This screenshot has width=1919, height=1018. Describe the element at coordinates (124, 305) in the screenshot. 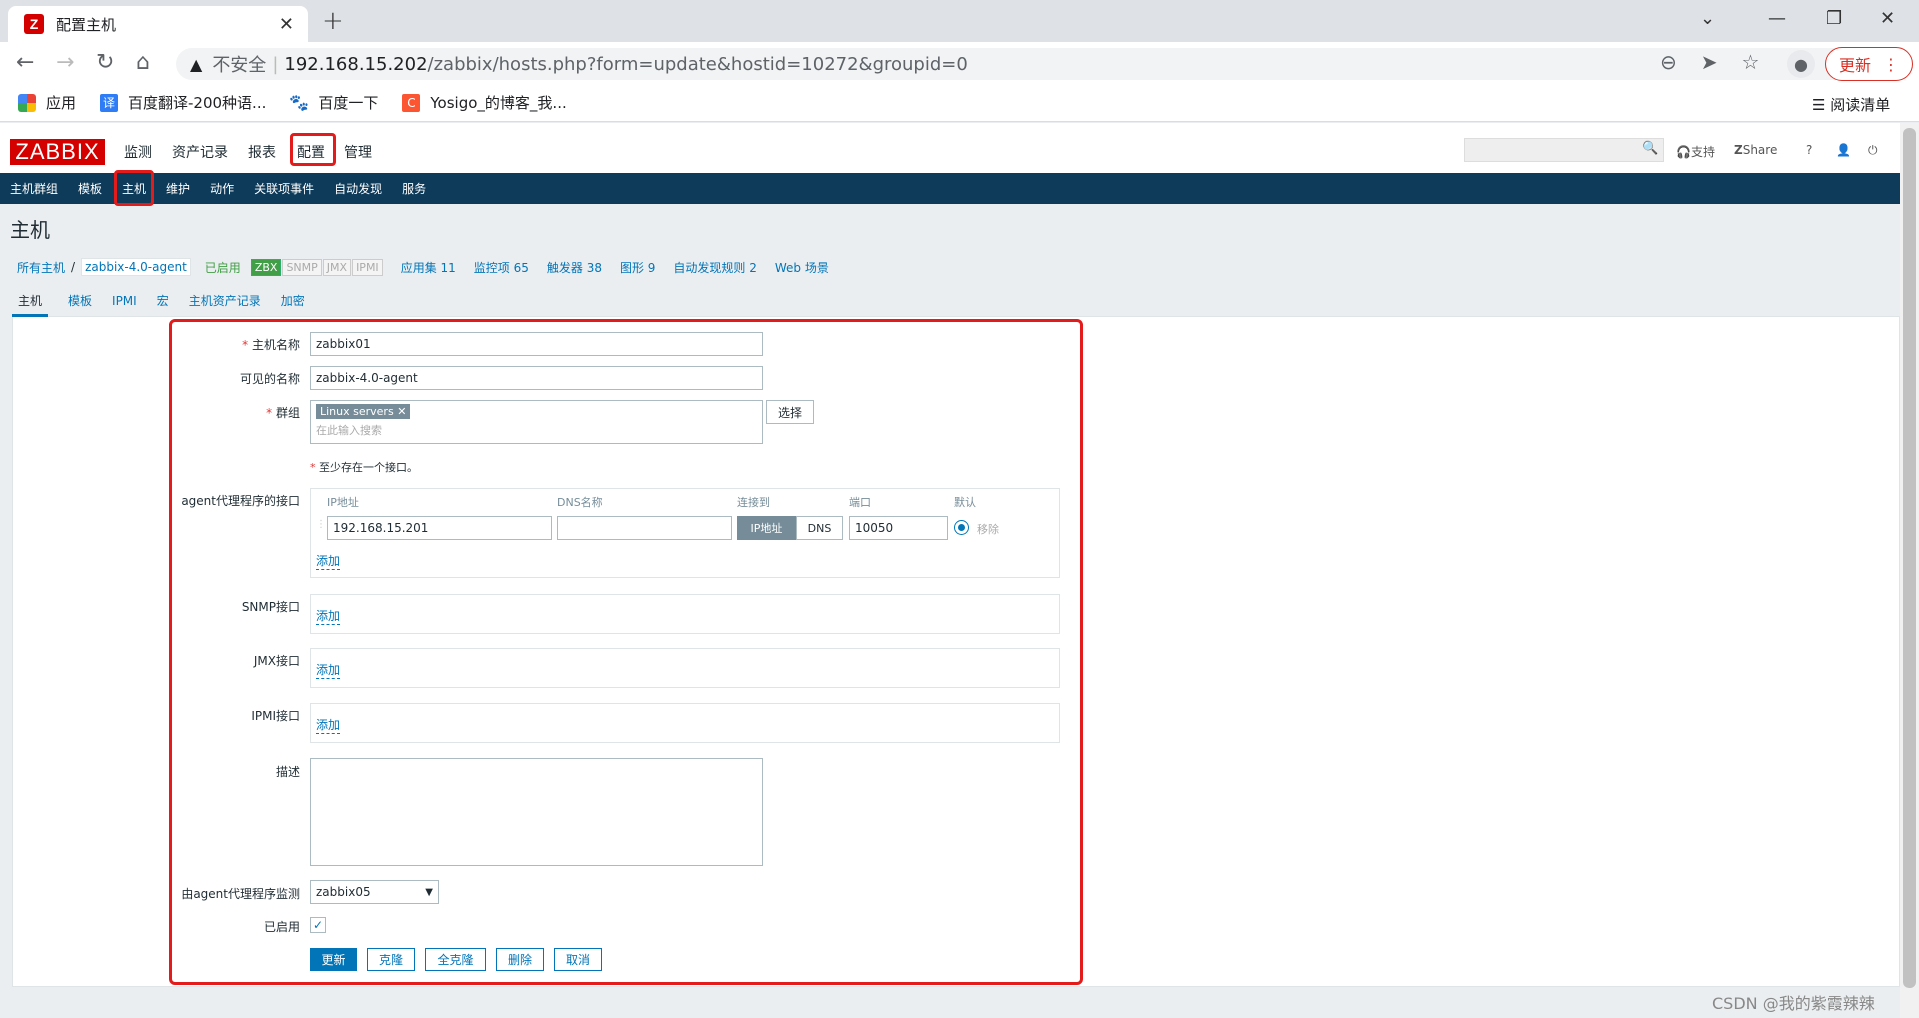

I see `tab-ipmi: IPMI` at that location.